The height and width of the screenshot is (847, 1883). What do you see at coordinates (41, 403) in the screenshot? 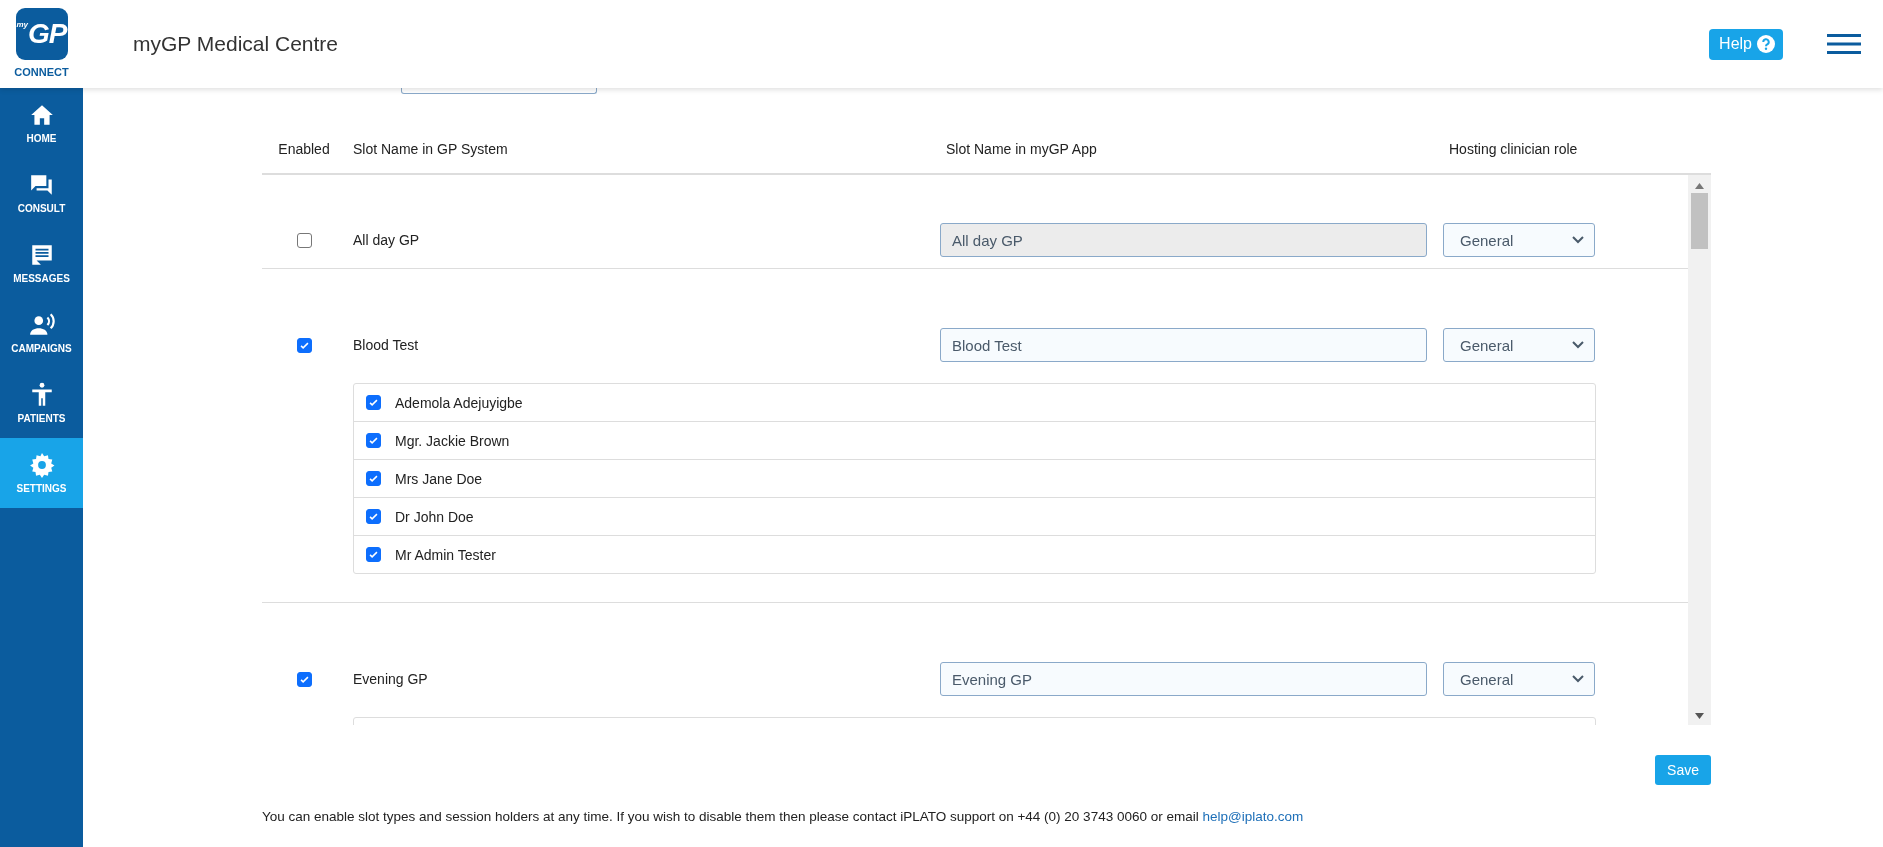
I see `nav-item: PATIENTS` at bounding box center [41, 403].